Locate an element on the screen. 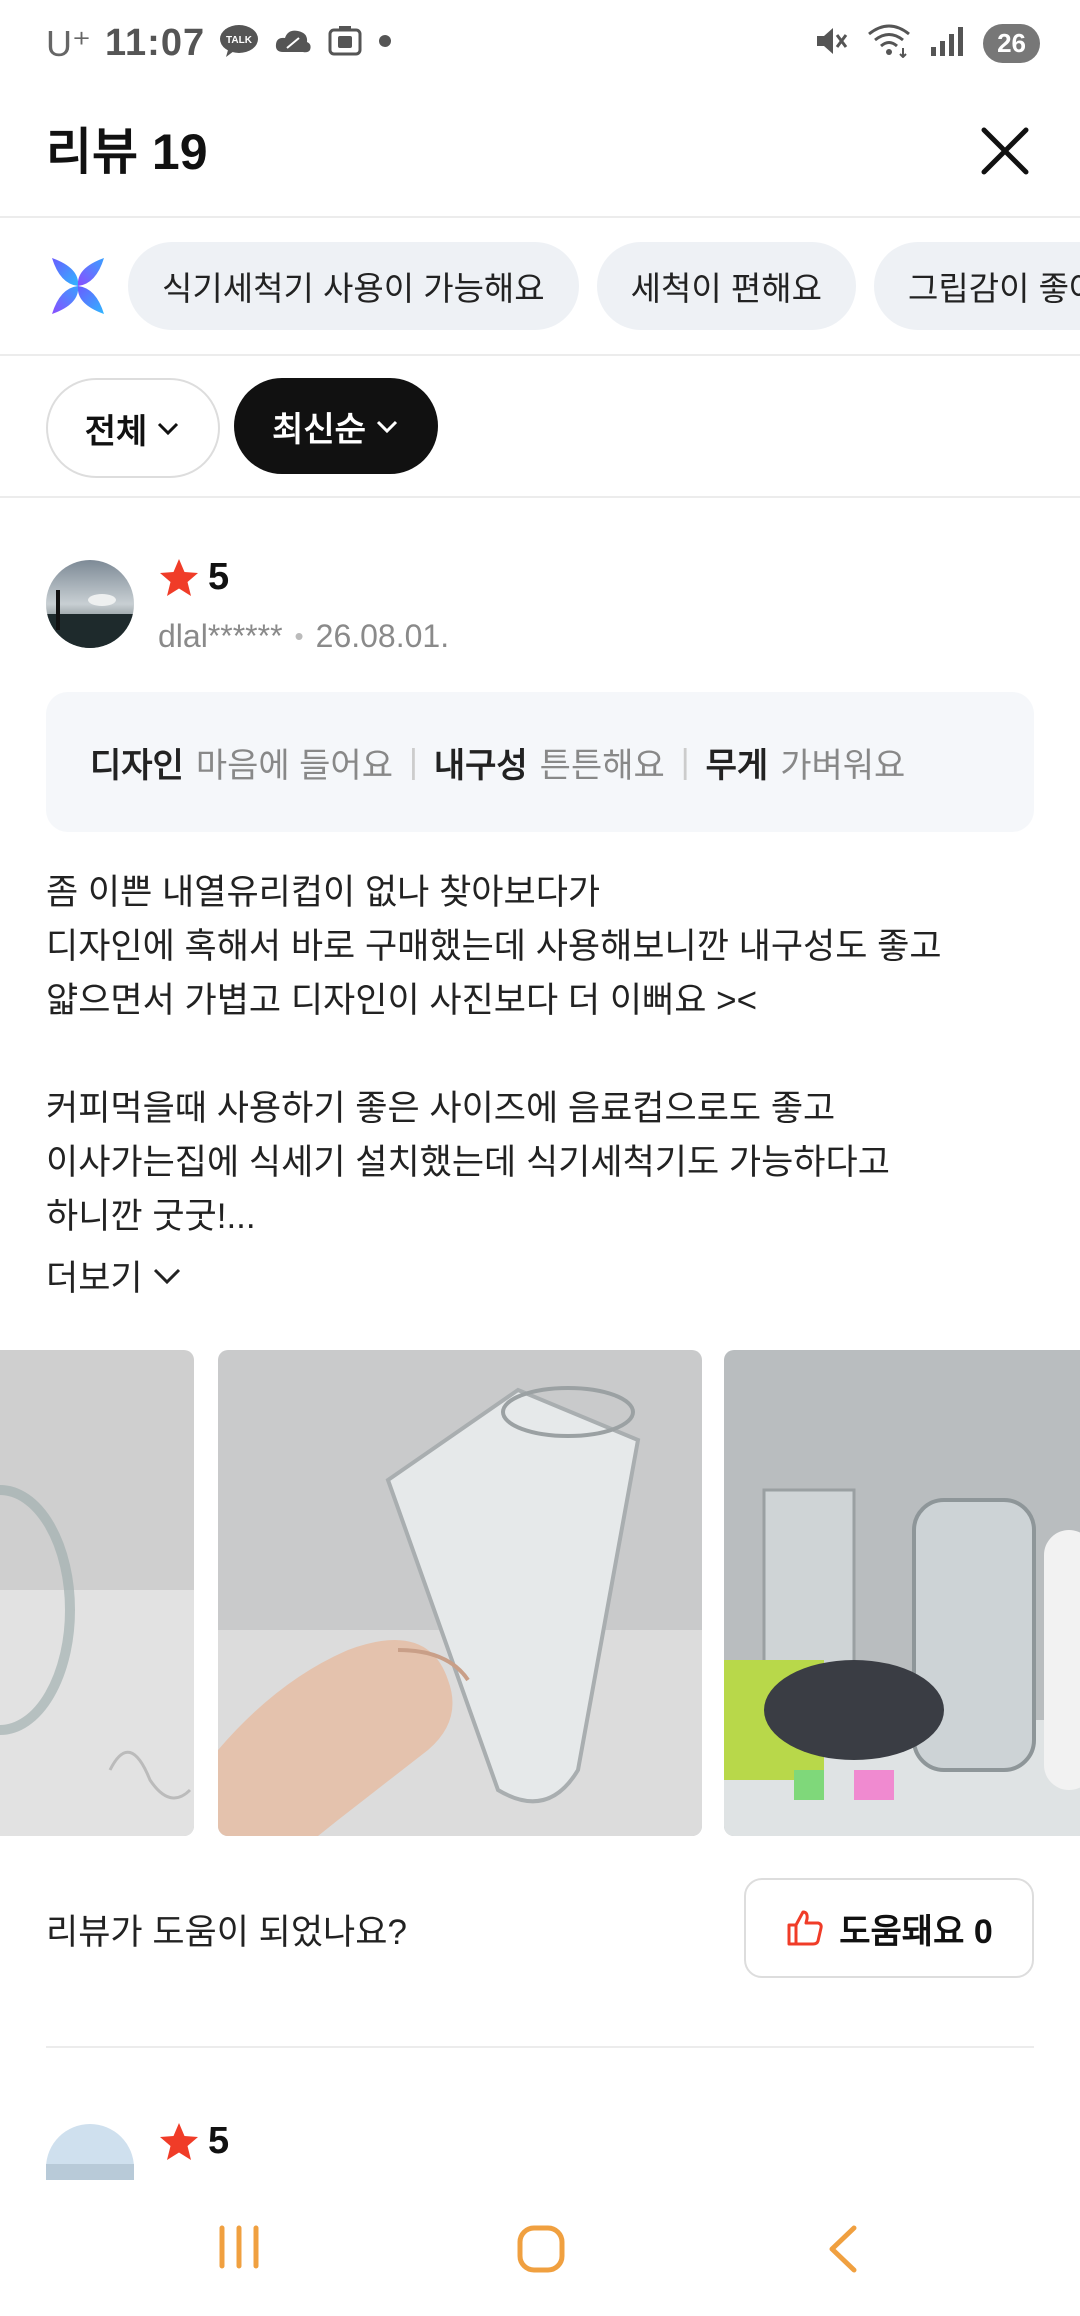 The width and height of the screenshot is (1080, 2316). attribute-value: 마음에 들어요 is located at coordinates (294, 765).